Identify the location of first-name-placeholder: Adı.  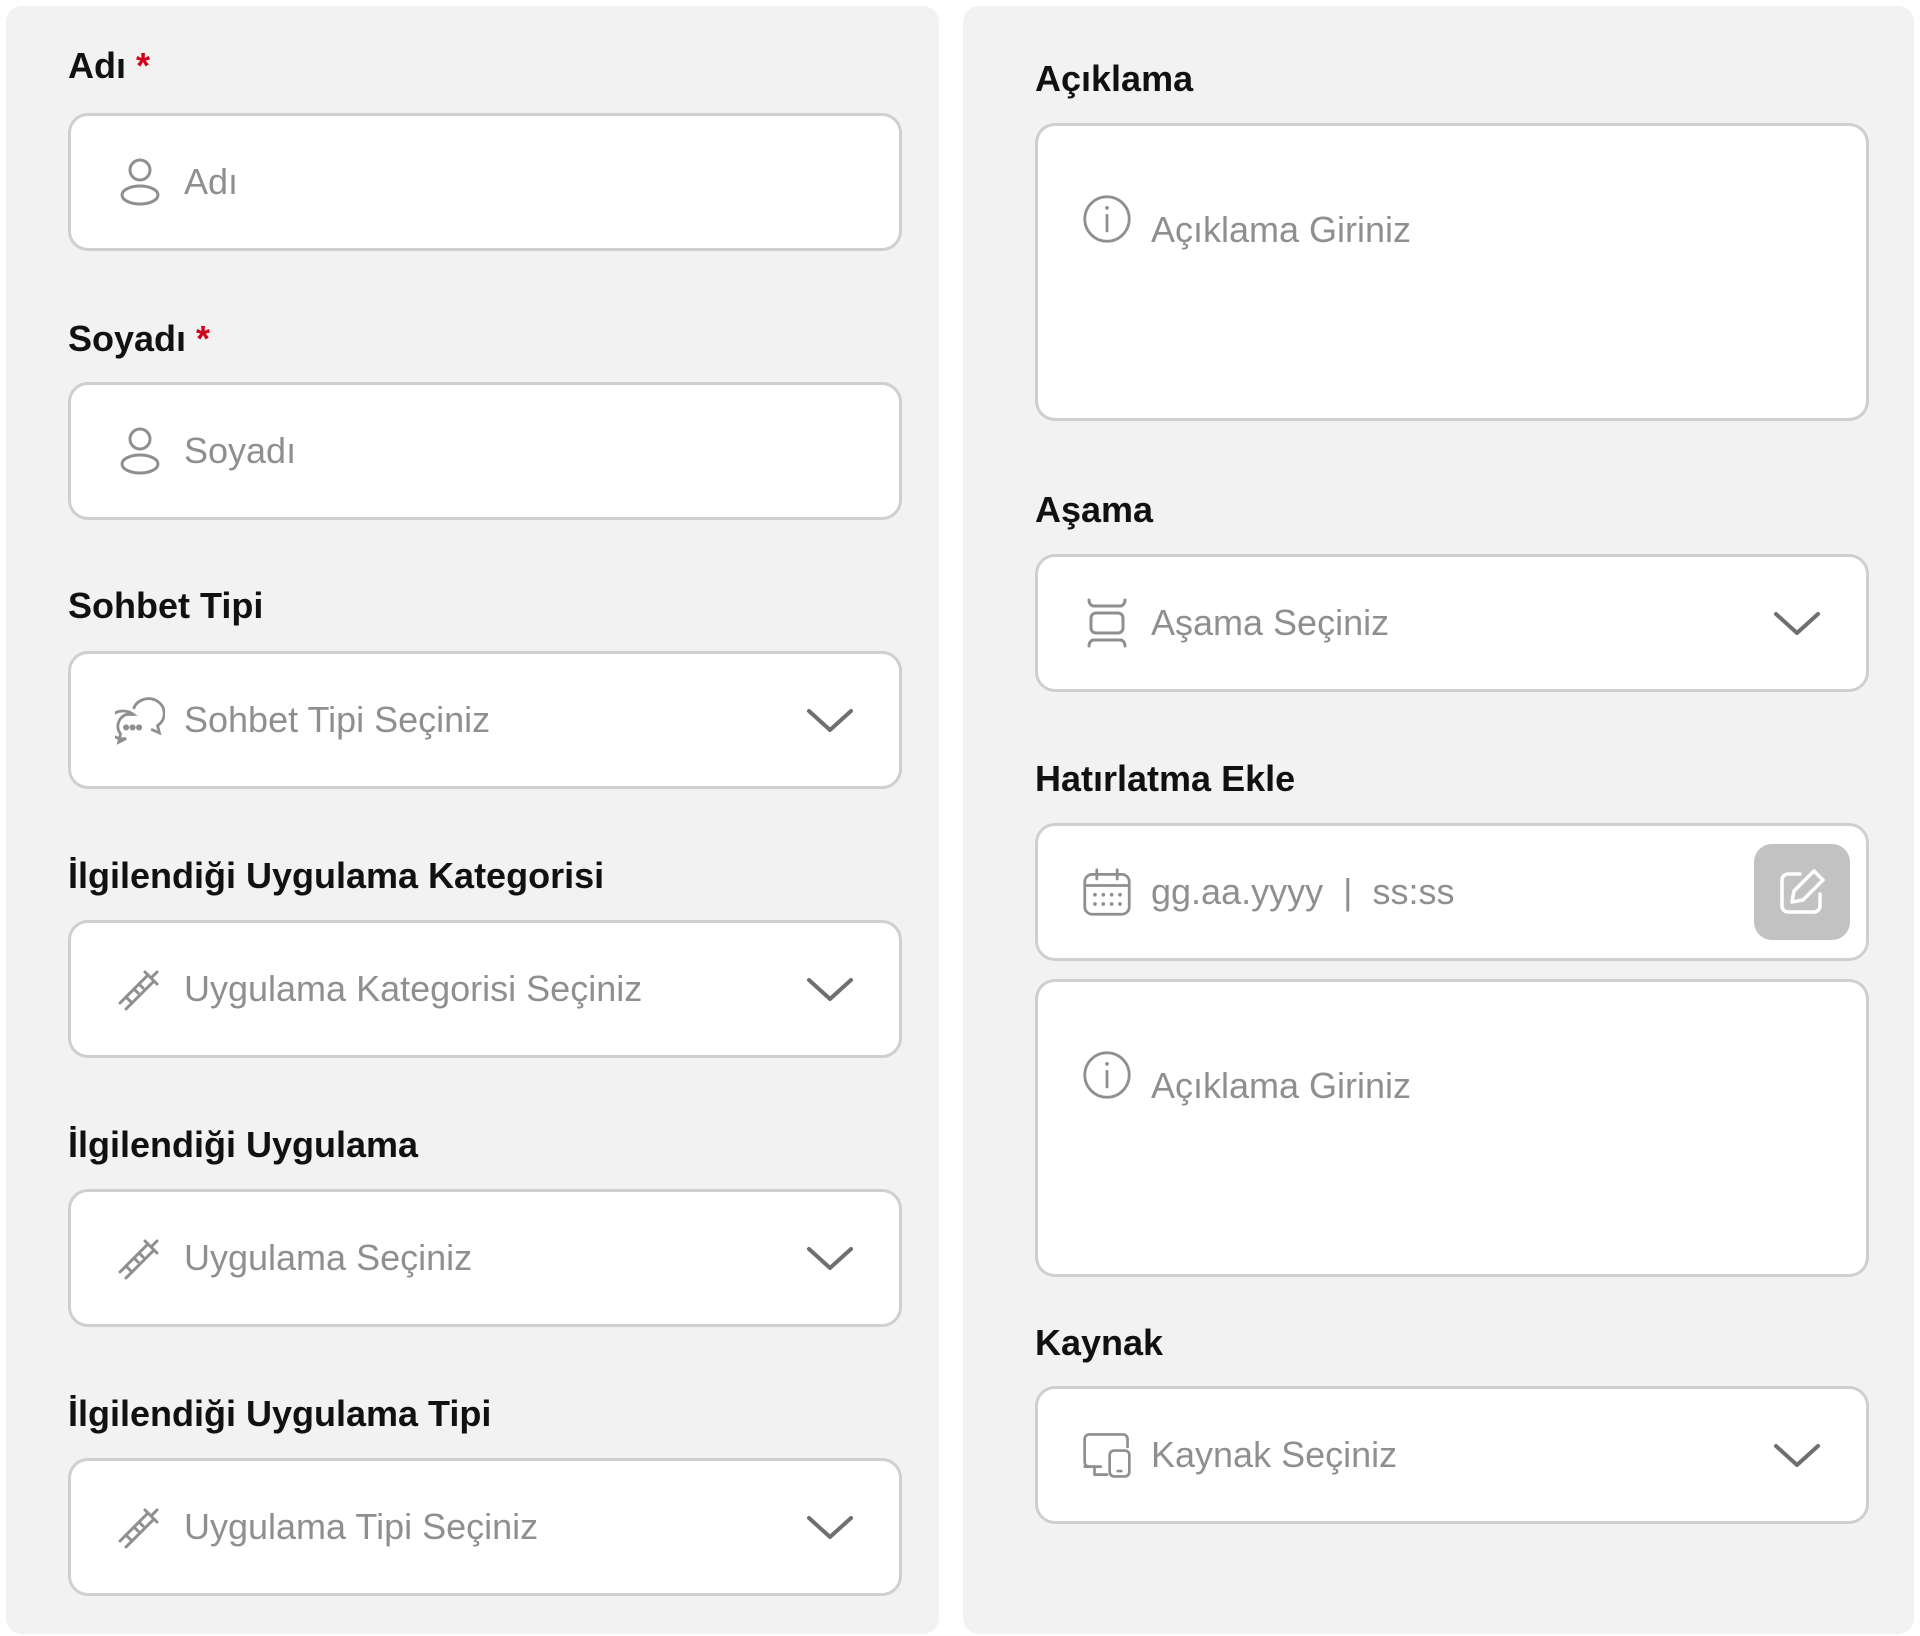
(211, 181).